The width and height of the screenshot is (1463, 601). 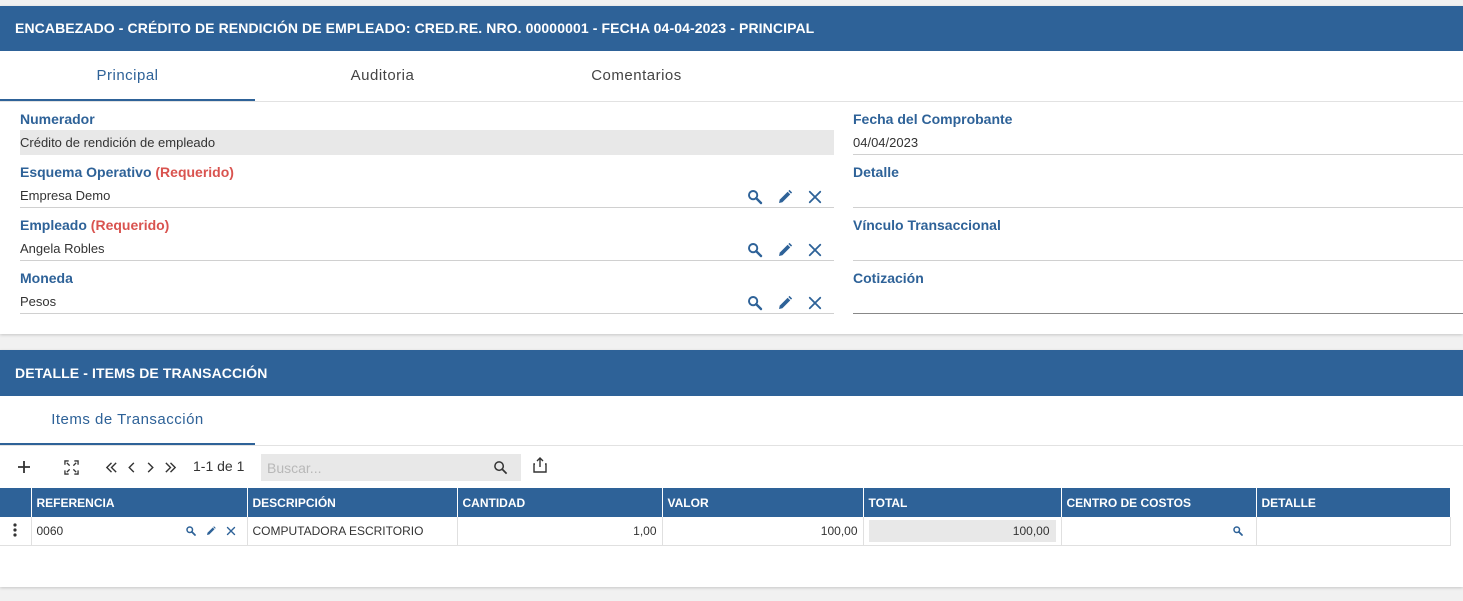 What do you see at coordinates (1353, 531) in the screenshot?
I see `cell-detalle` at bounding box center [1353, 531].